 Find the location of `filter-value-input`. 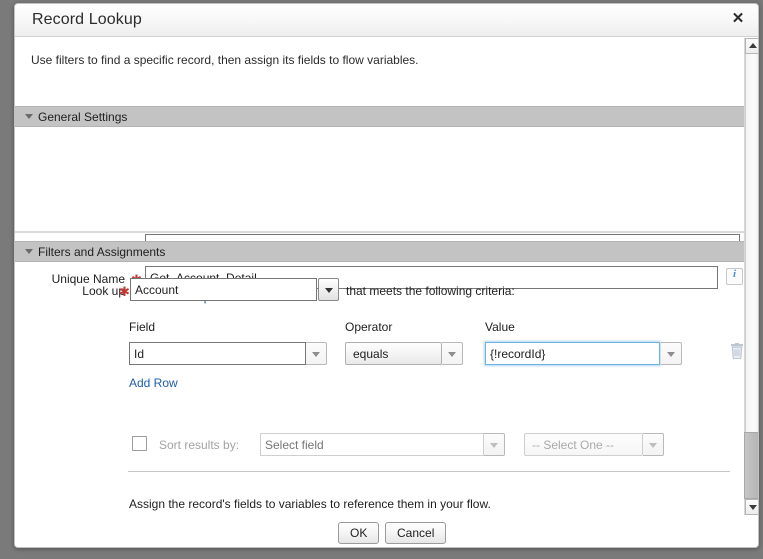

filter-value-input is located at coordinates (572, 353).